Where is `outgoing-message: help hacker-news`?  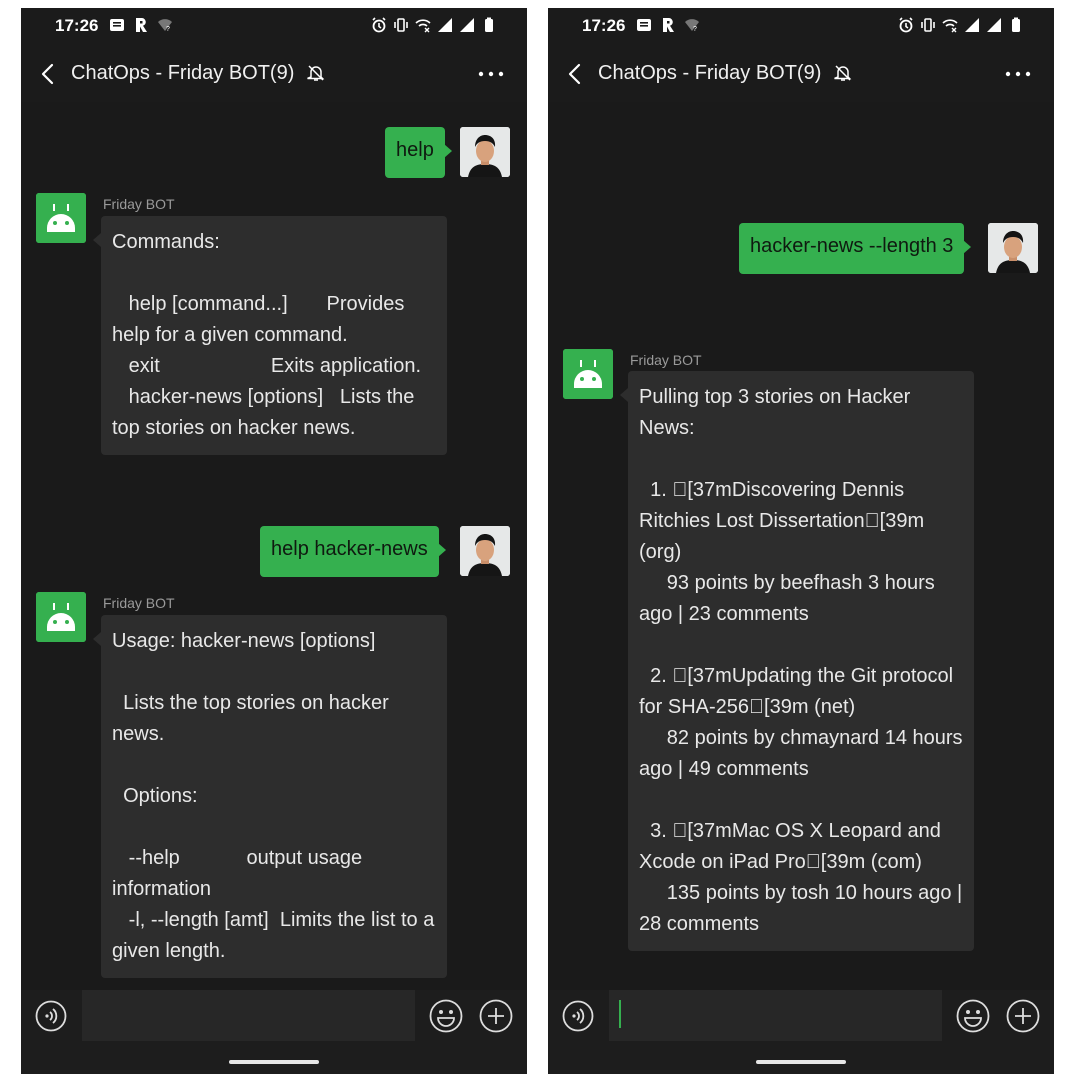
outgoing-message: help hacker-news is located at coordinates (353, 551).